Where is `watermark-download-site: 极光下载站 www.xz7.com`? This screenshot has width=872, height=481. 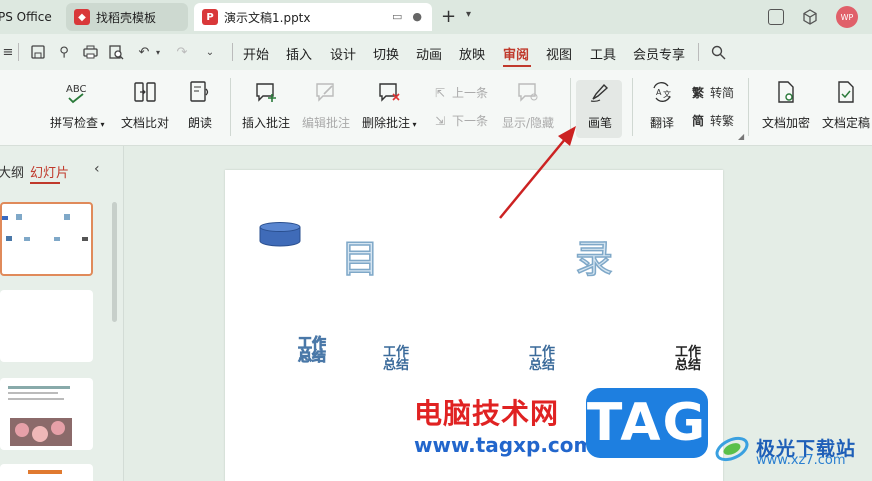 watermark-download-site: 极光下载站 www.xz7.com is located at coordinates (784, 447).